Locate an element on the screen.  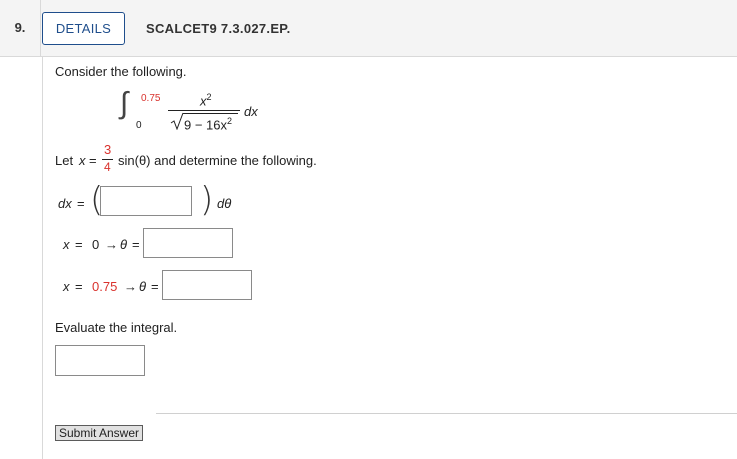
submit-answer-button: Submit Answer is located at coordinates (99, 433).